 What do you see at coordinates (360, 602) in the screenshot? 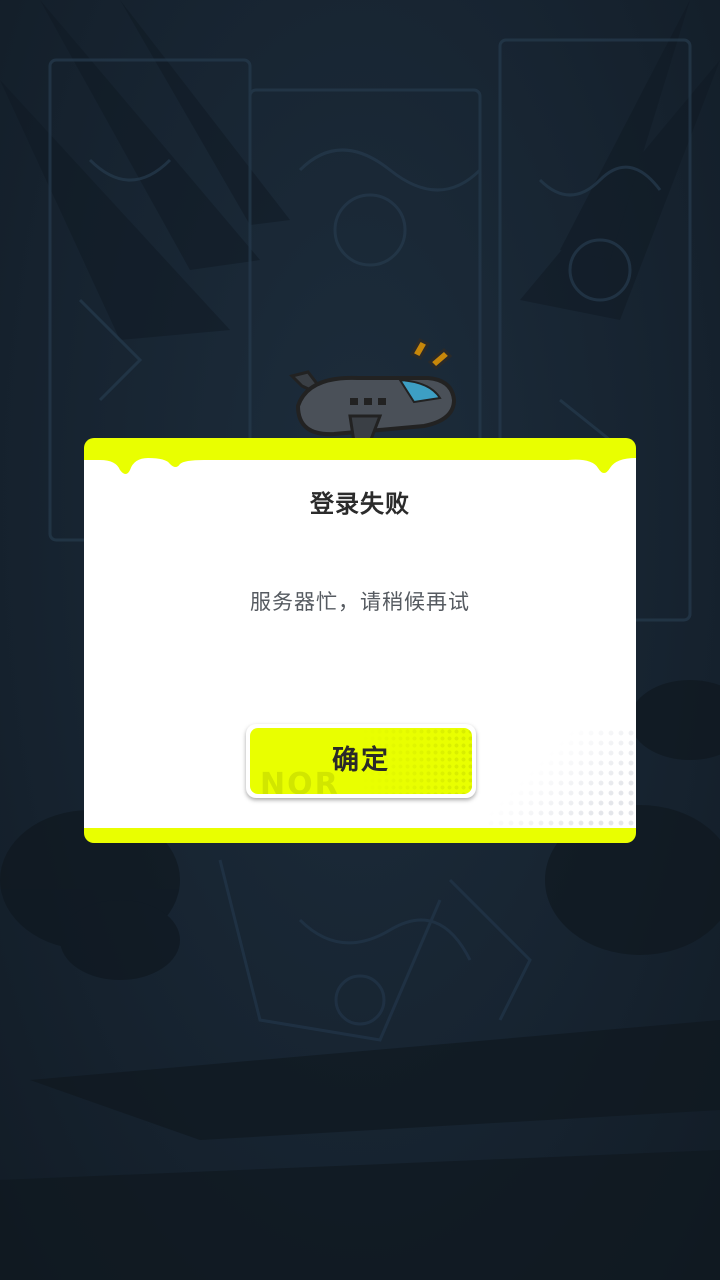
I see `dialog-message: 服务器忙，请稍候再试` at bounding box center [360, 602].